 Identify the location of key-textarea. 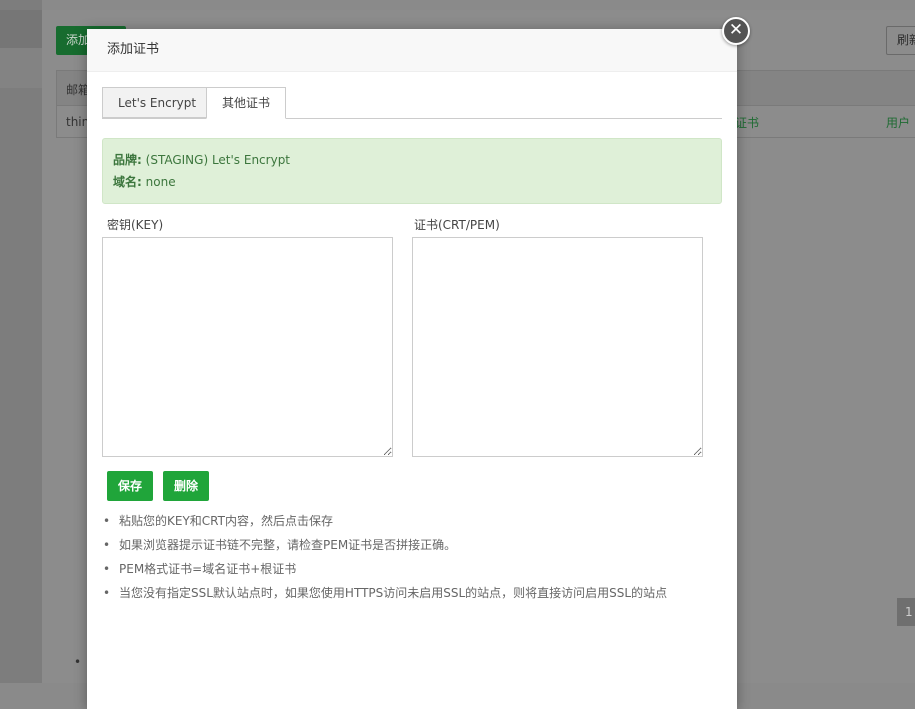
(247, 347).